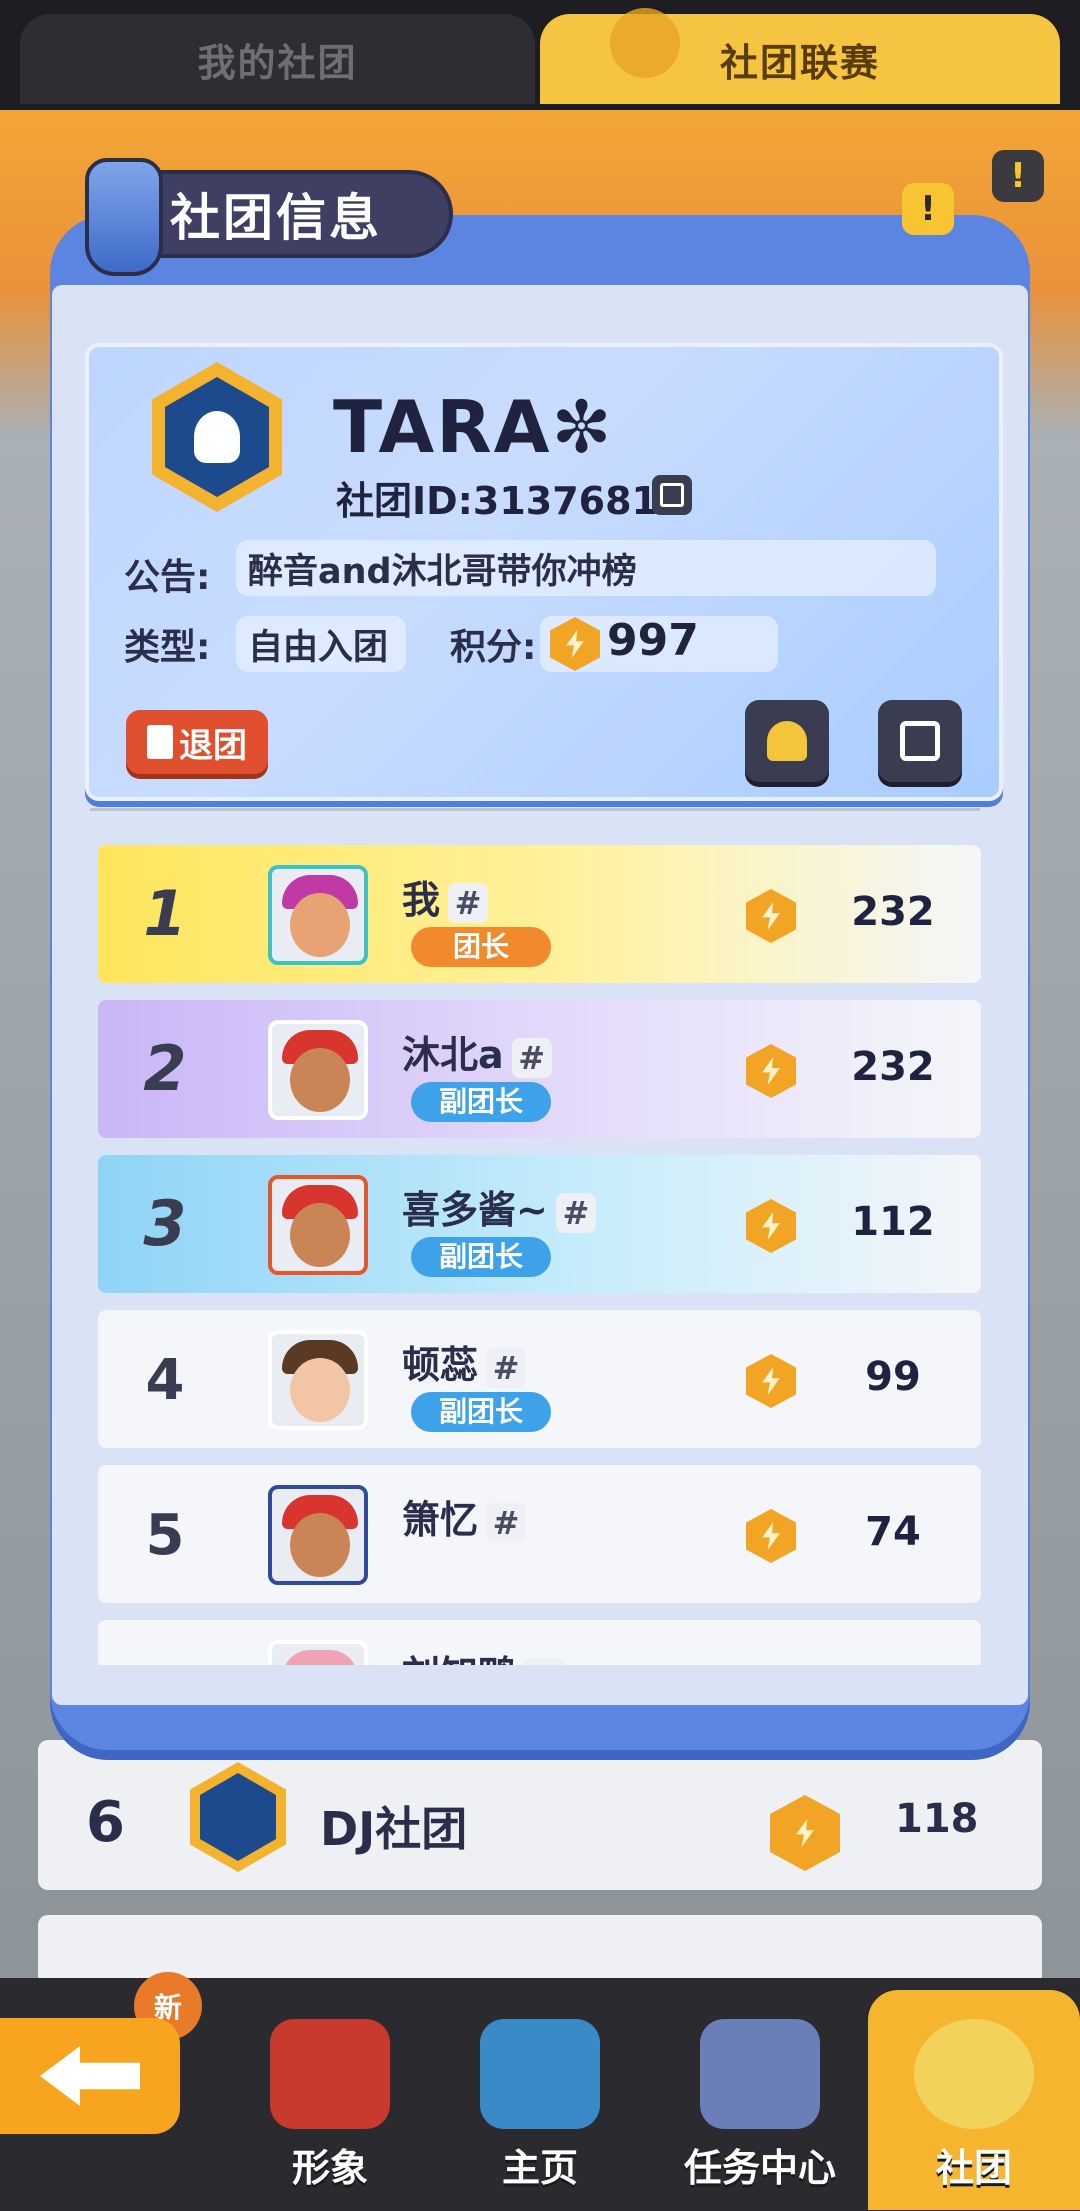 The width and height of the screenshot is (1080, 2211). I want to click on edit-button, so click(920, 741).